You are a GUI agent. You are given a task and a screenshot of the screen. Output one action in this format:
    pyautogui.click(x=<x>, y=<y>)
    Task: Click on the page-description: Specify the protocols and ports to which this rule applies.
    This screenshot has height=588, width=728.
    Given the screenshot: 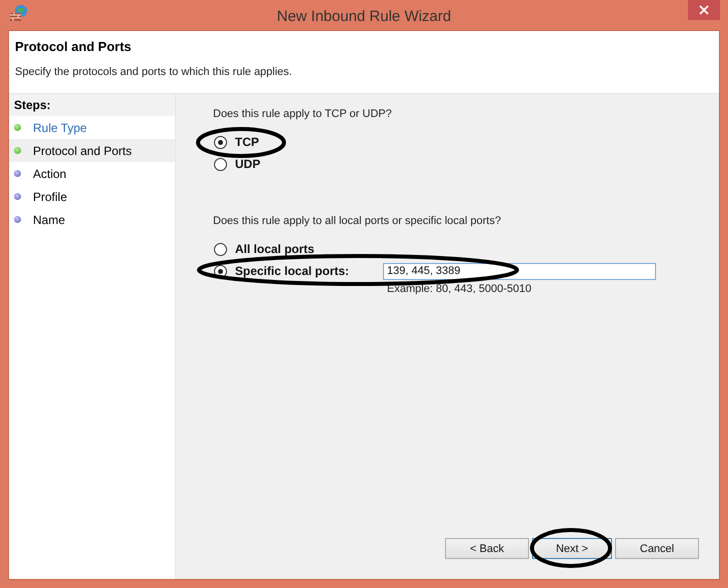 What is the action you would take?
    pyautogui.click(x=153, y=72)
    